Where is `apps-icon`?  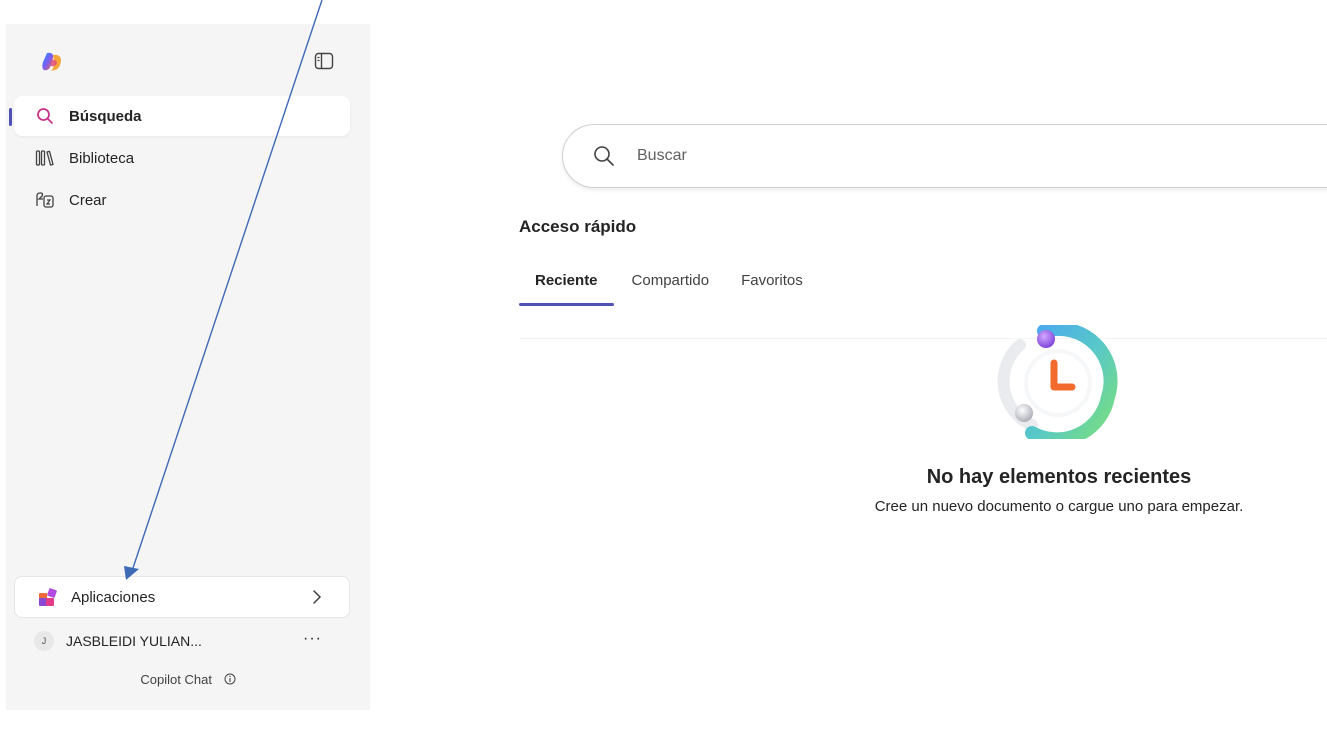 apps-icon is located at coordinates (48, 597).